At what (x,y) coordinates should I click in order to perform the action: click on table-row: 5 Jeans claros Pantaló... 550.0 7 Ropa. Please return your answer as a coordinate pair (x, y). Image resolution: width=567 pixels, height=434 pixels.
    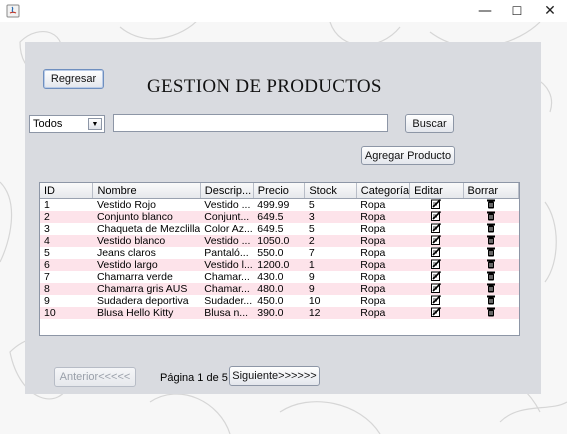
    Looking at the image, I should click on (279, 253).